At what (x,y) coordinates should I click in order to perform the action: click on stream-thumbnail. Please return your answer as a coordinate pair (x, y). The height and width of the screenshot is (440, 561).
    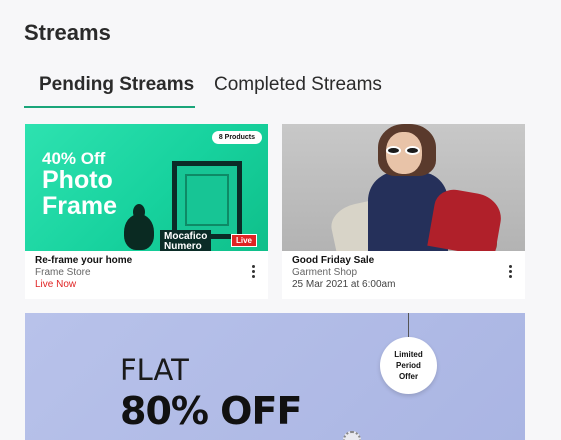
    Looking at the image, I should click on (403, 187).